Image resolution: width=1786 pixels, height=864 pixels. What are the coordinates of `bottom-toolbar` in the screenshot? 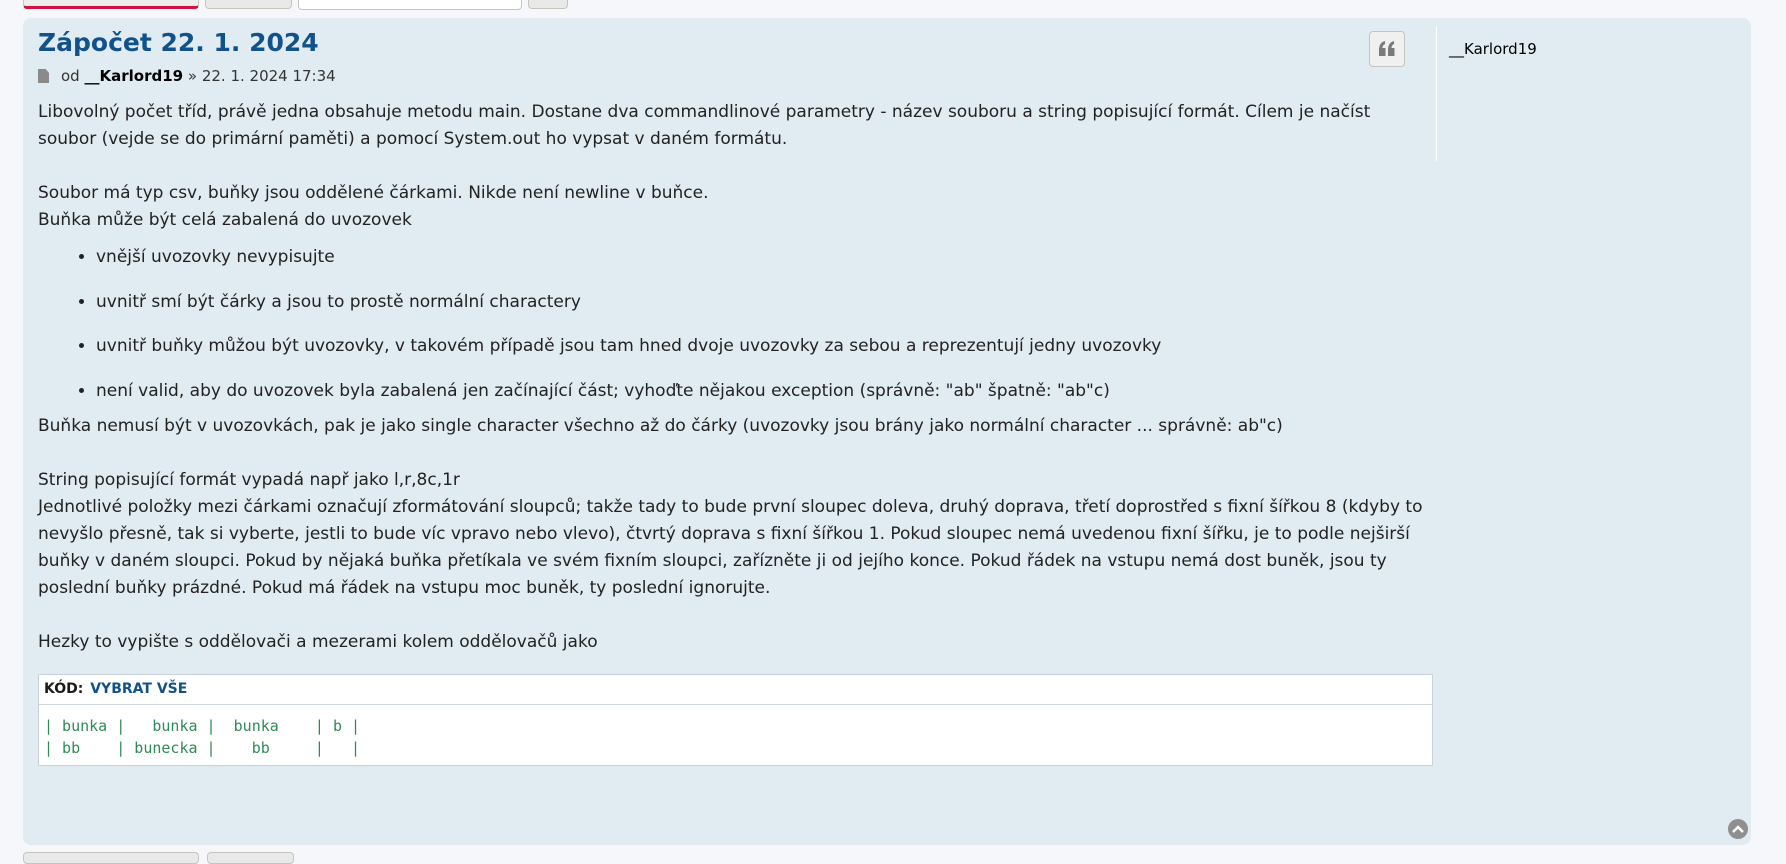 It's located at (158, 858).